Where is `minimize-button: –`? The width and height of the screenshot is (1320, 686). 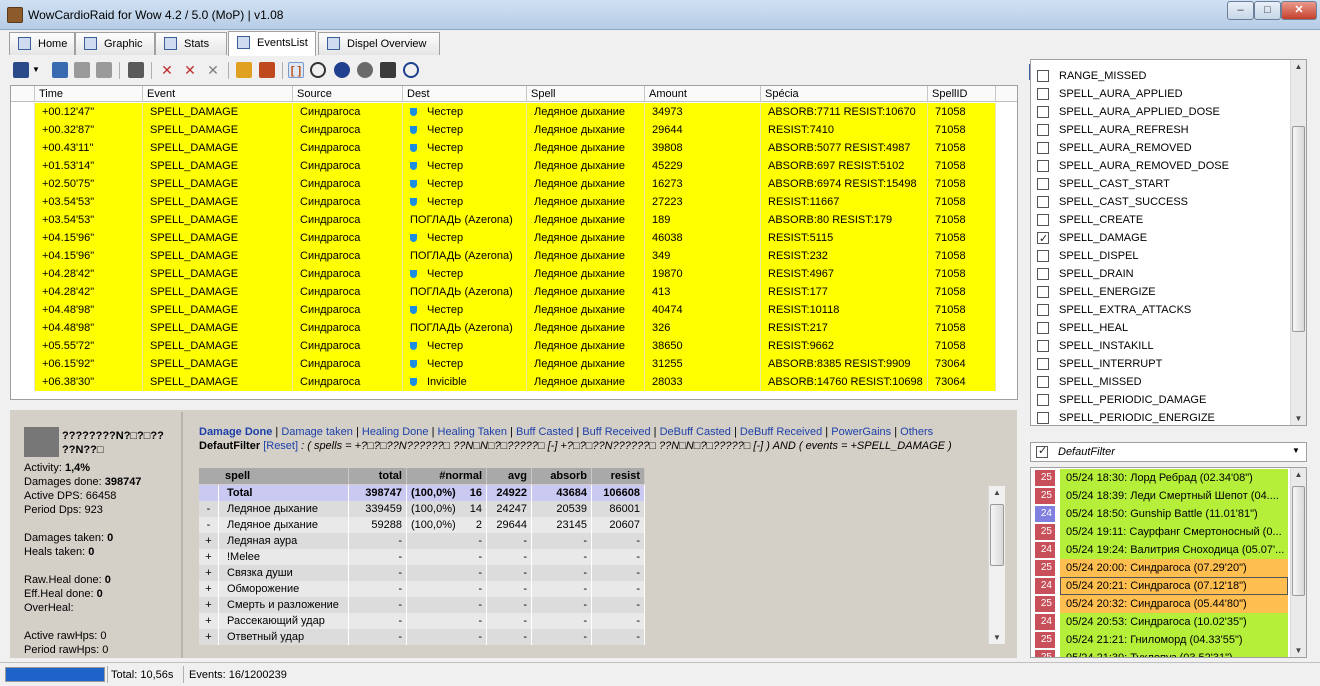
minimize-button: – is located at coordinates (1240, 10).